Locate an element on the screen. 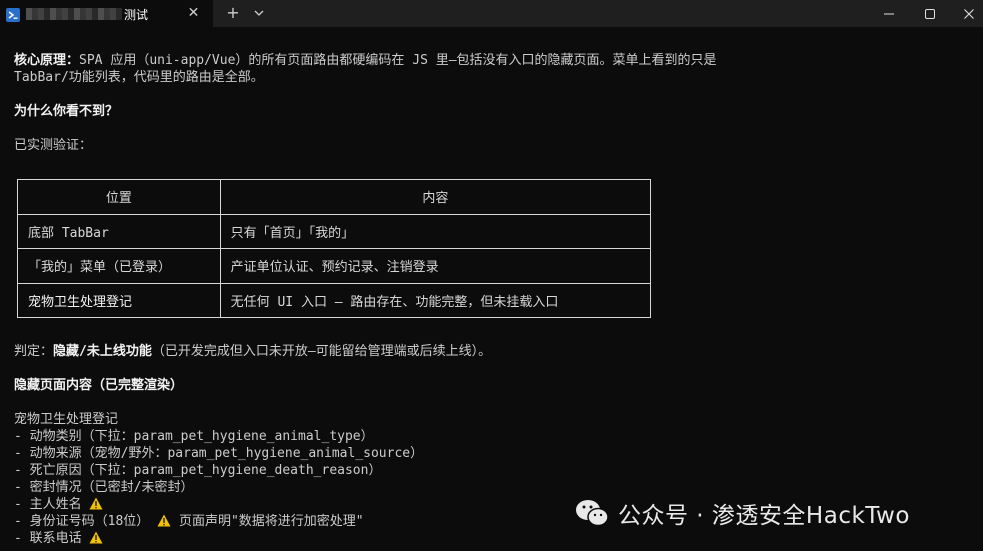  field-line-owner: - 主人姓名 is located at coordinates (58, 504).